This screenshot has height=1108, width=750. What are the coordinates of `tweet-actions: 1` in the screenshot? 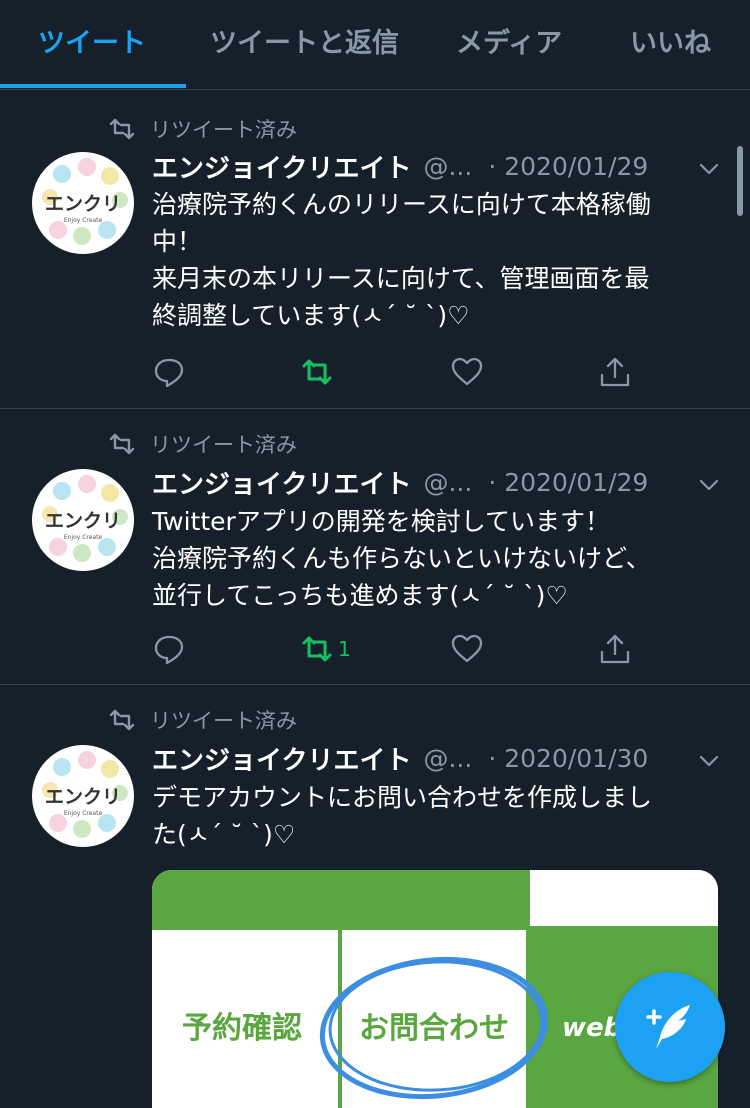 It's located at (402, 649).